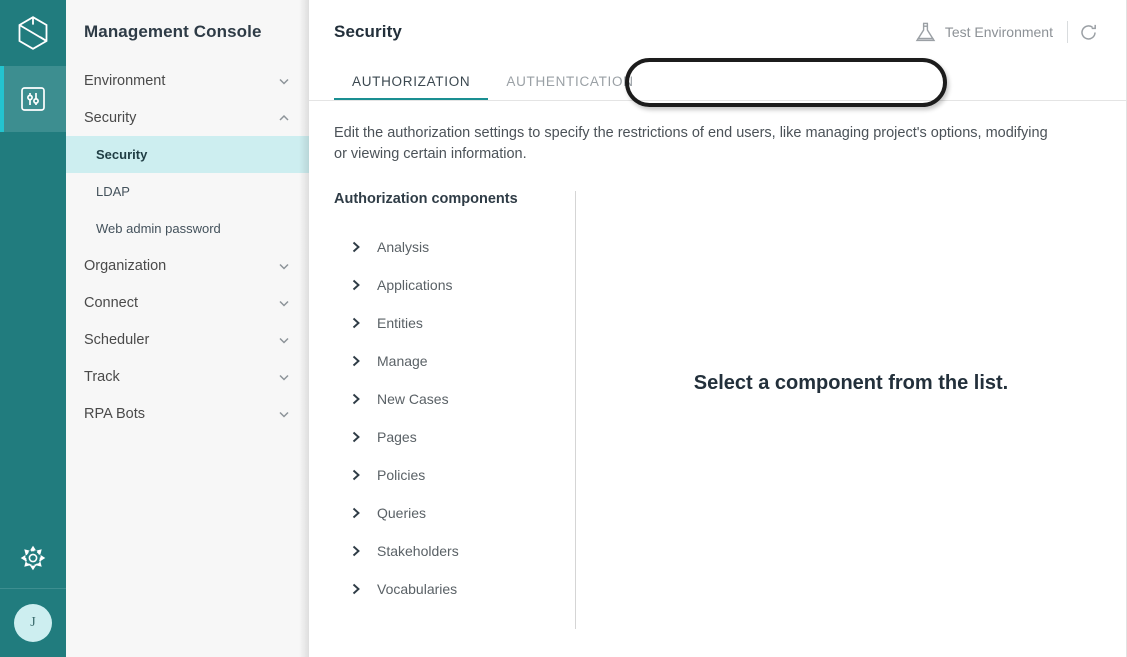 This screenshot has width=1127, height=657. I want to click on rail-item-settings, so click(33, 99).